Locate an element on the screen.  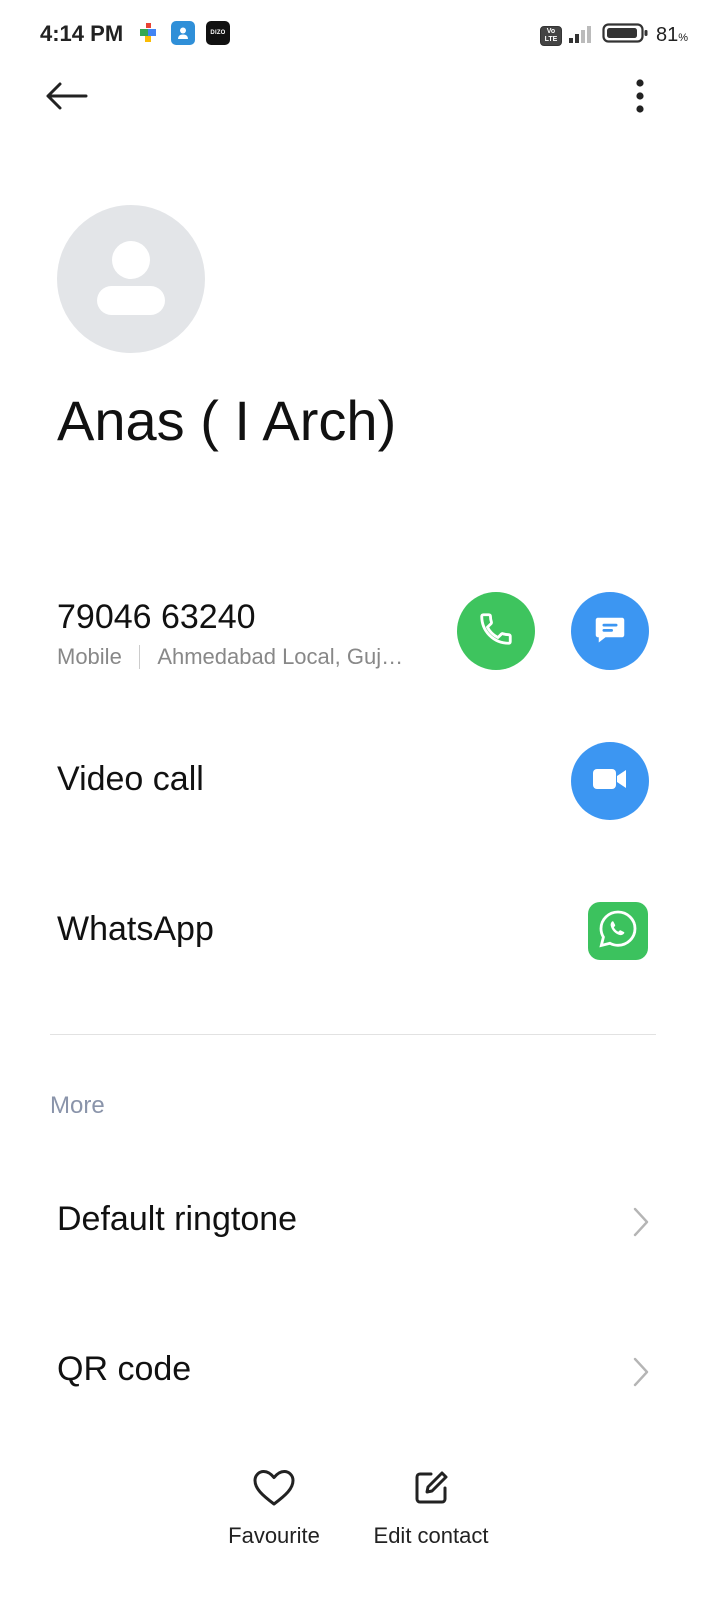
meta-divider is located at coordinates (139, 657).